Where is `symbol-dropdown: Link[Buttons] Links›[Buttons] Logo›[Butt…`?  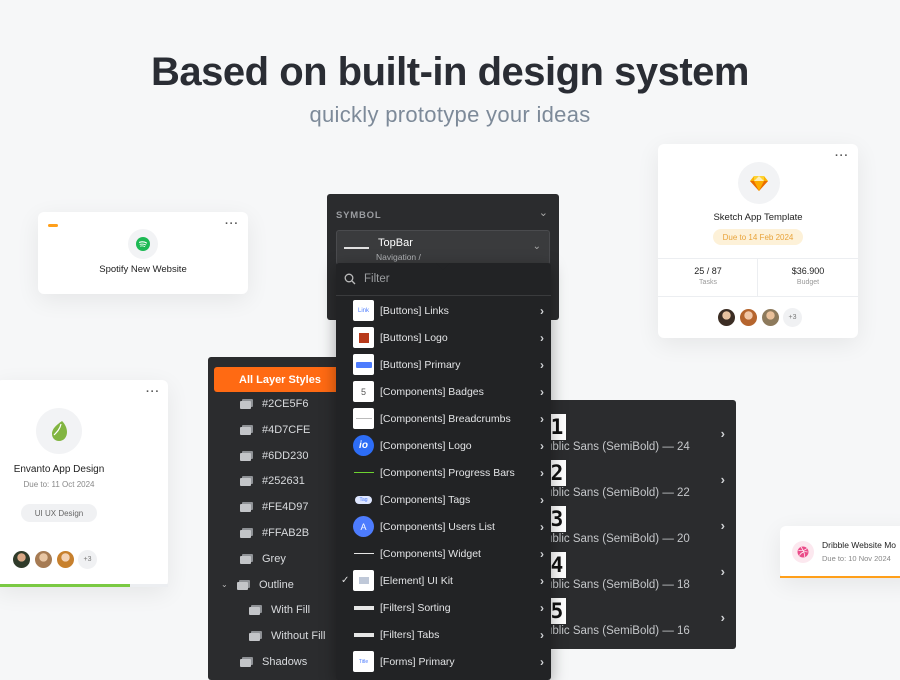 symbol-dropdown: Link[Buttons] Links›[Buttons] Logo›[Butt… is located at coordinates (443, 471).